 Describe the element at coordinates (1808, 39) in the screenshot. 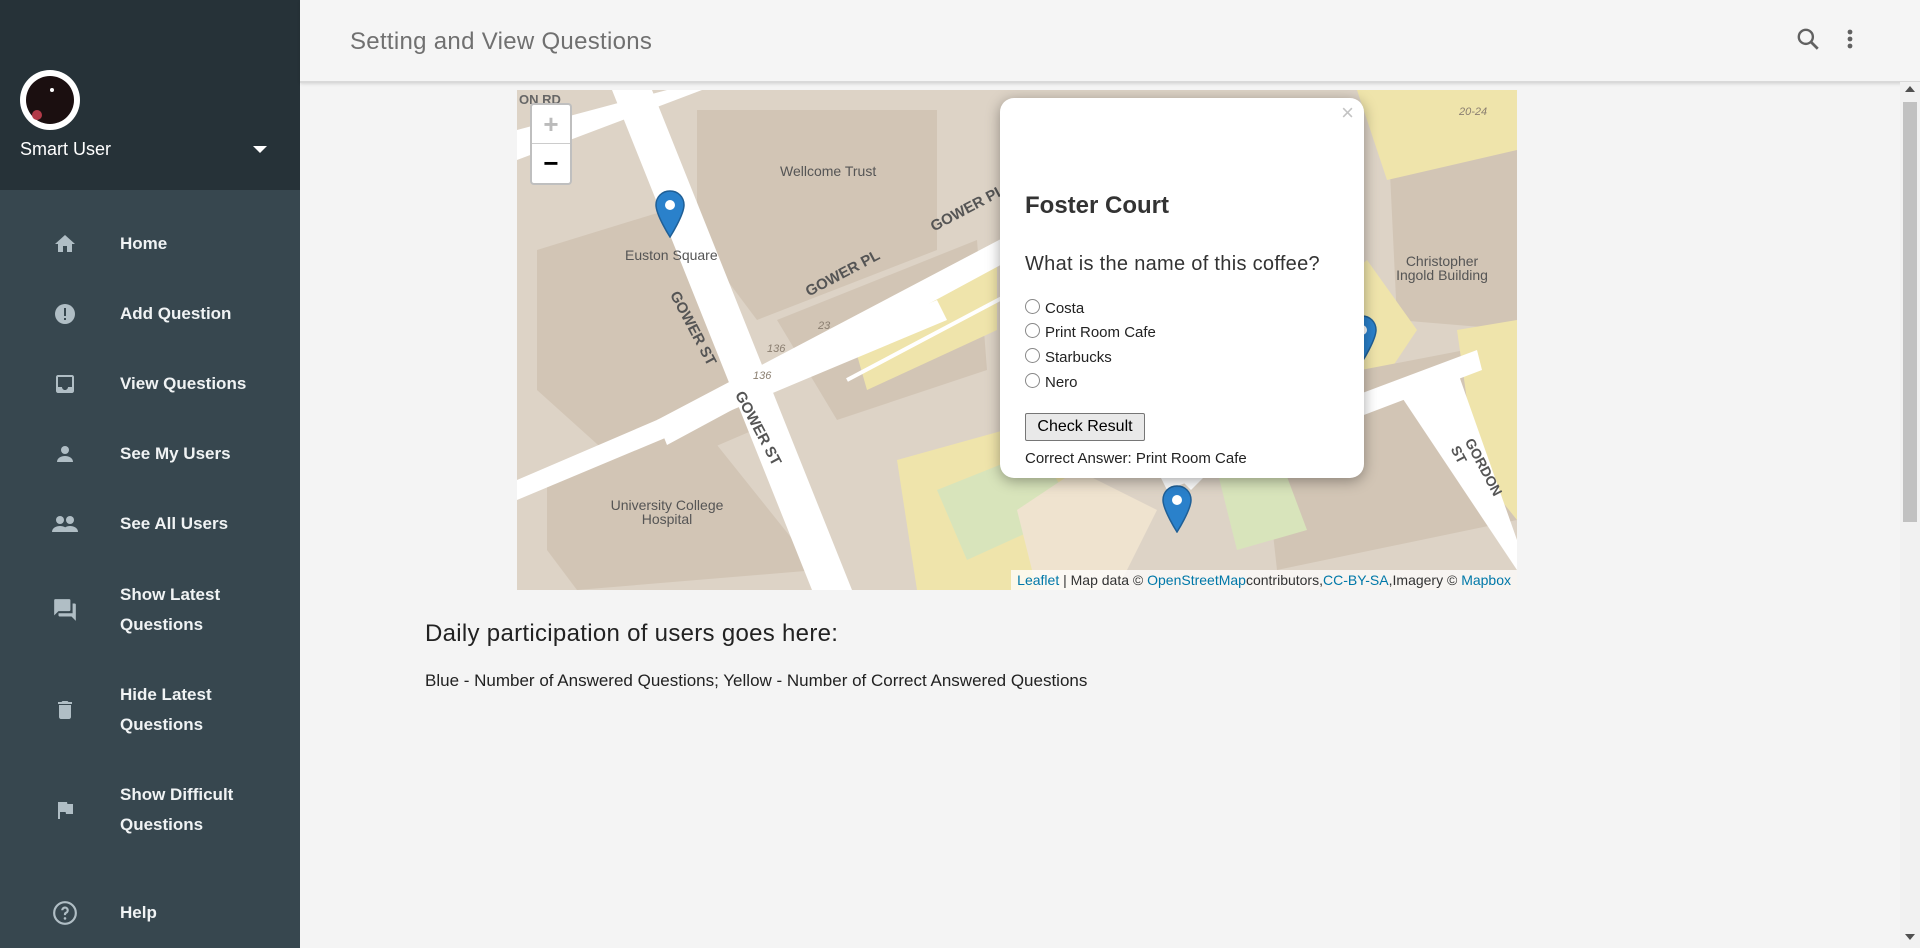

I see `search-icon` at that location.